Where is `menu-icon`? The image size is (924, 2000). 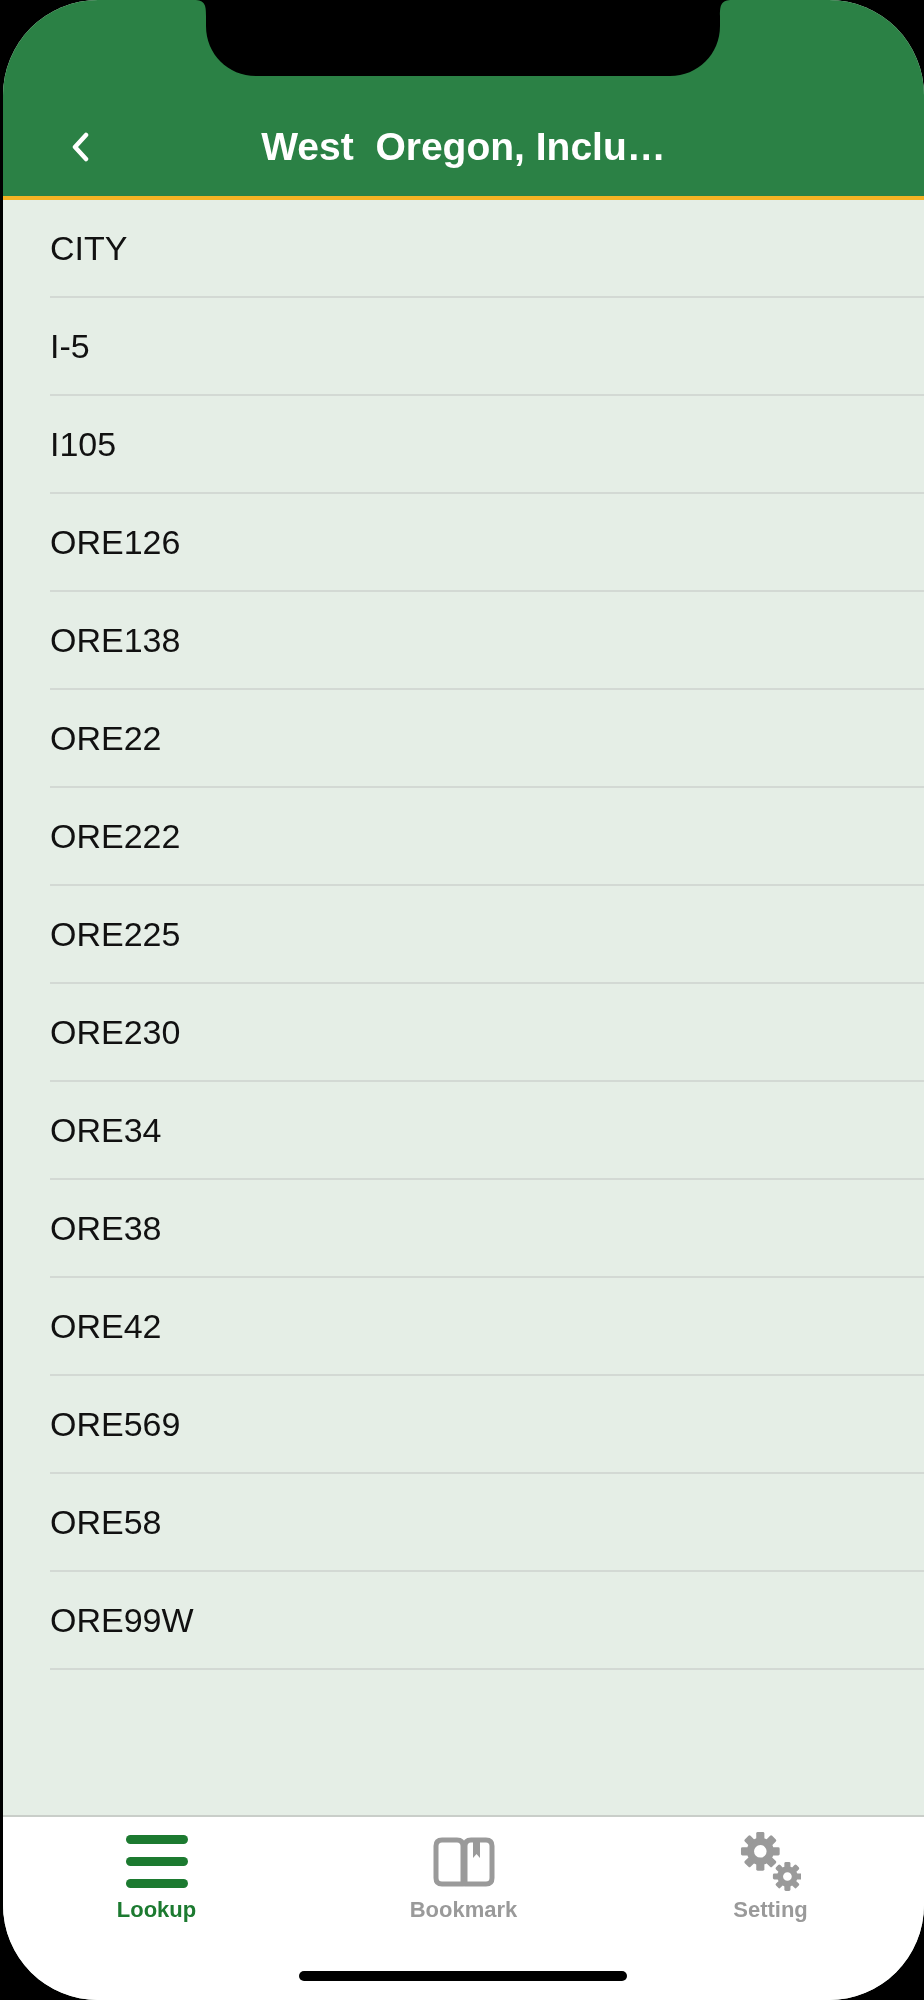
menu-icon is located at coordinates (156, 1861).